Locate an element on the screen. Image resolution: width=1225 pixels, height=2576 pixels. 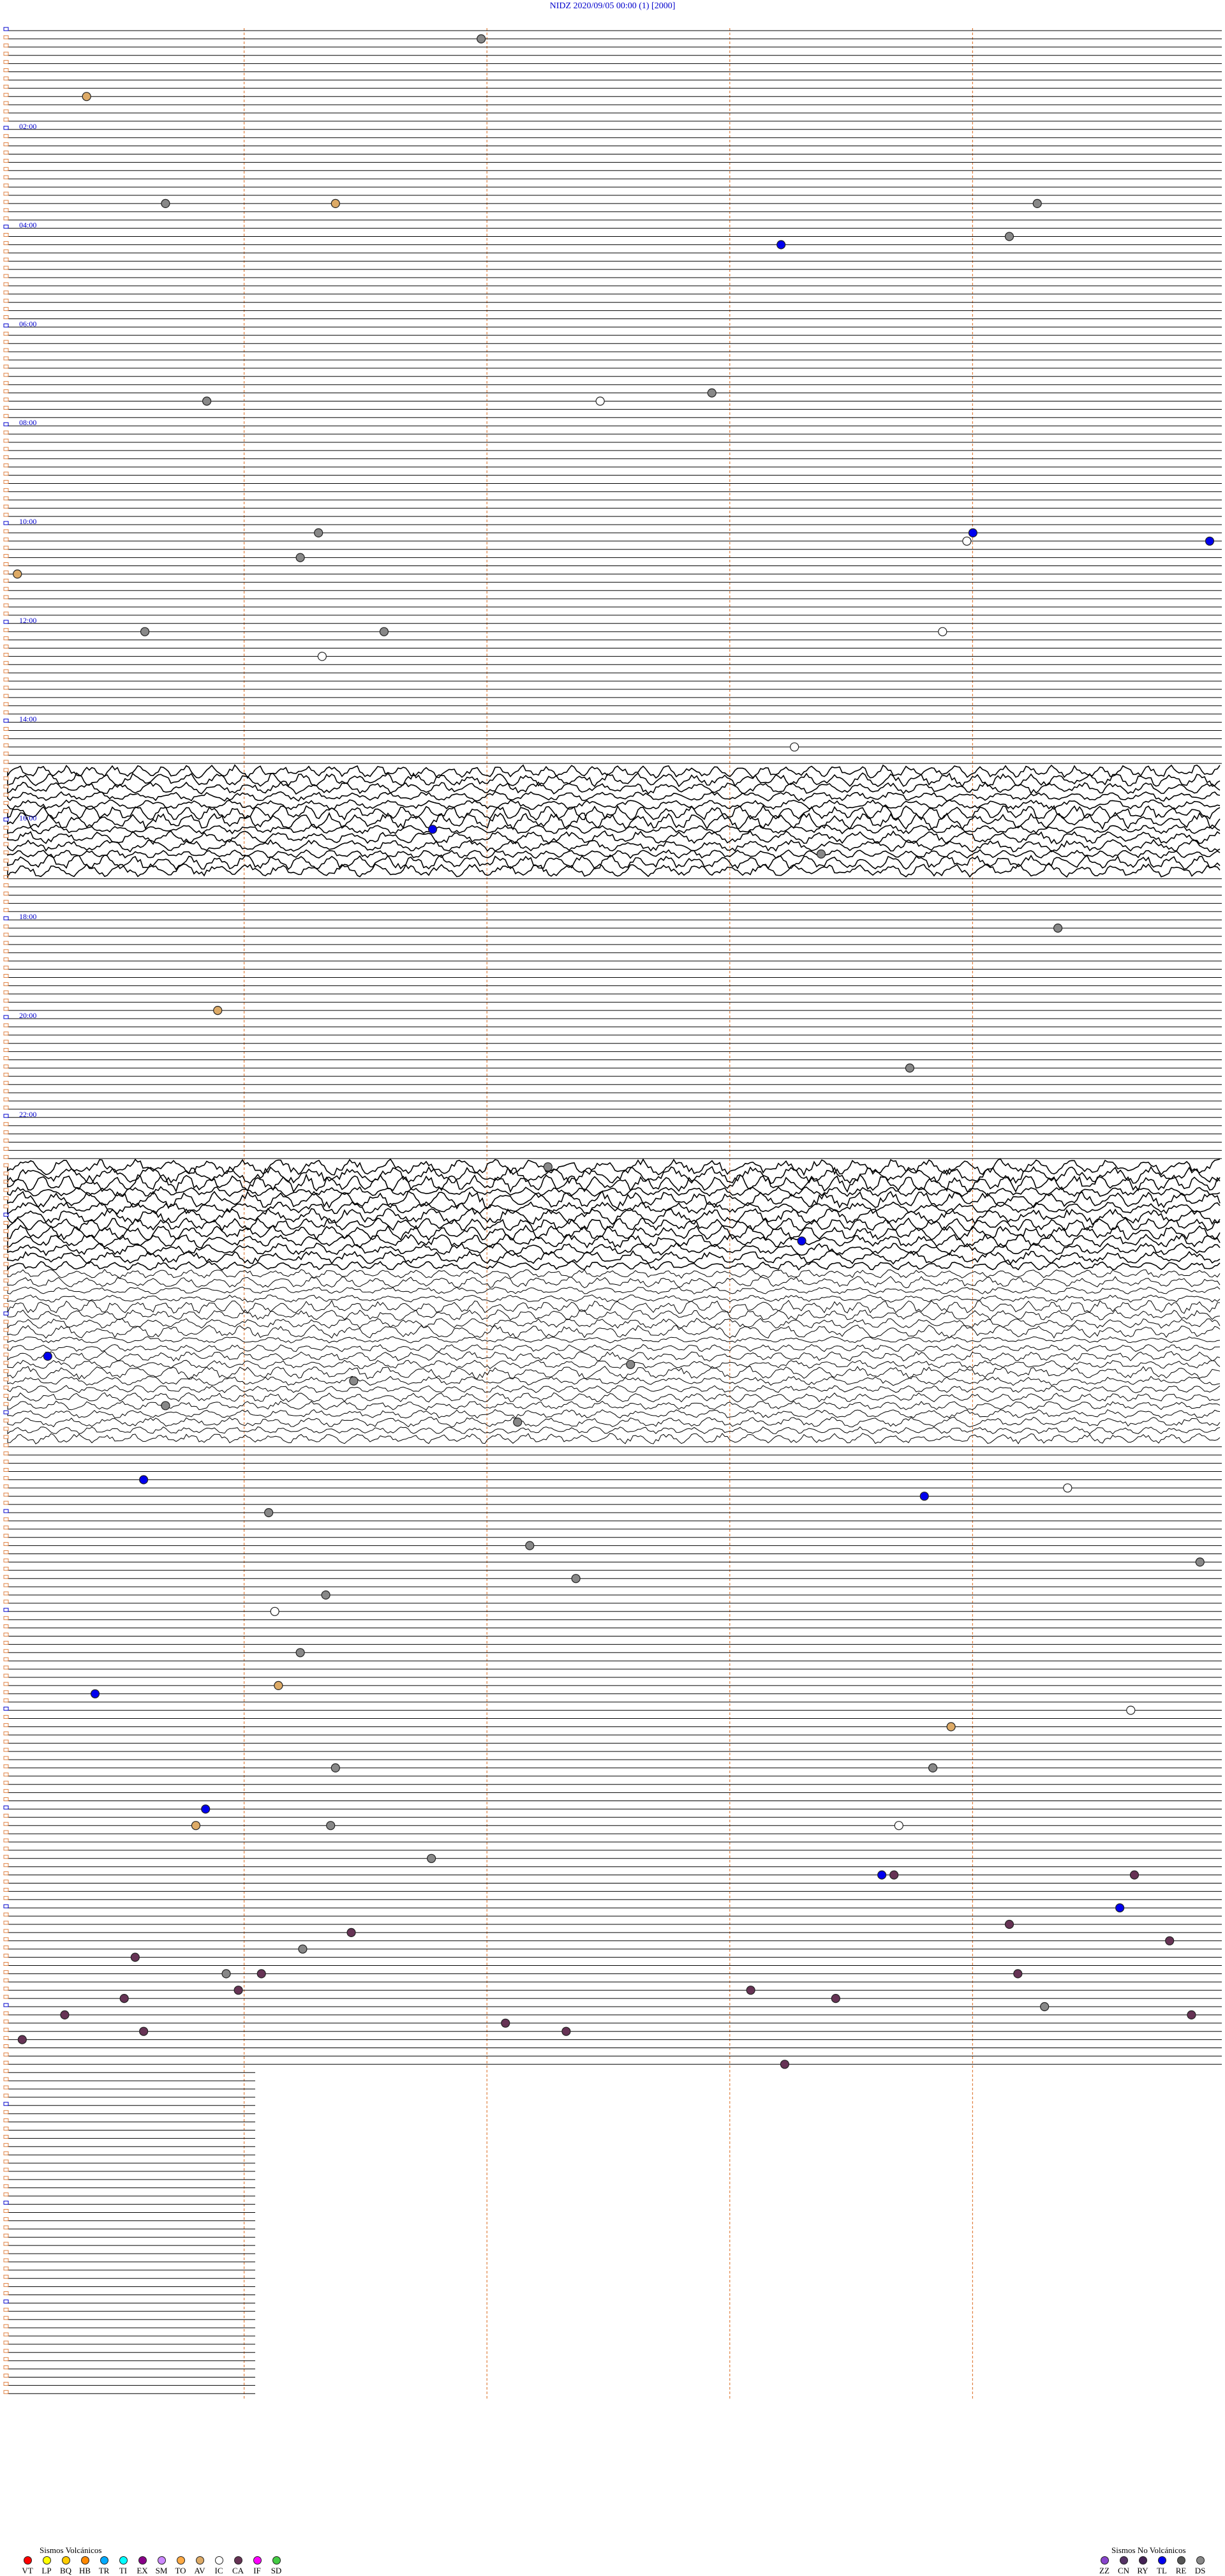
legend-label: HB is located at coordinates (84, 2570).